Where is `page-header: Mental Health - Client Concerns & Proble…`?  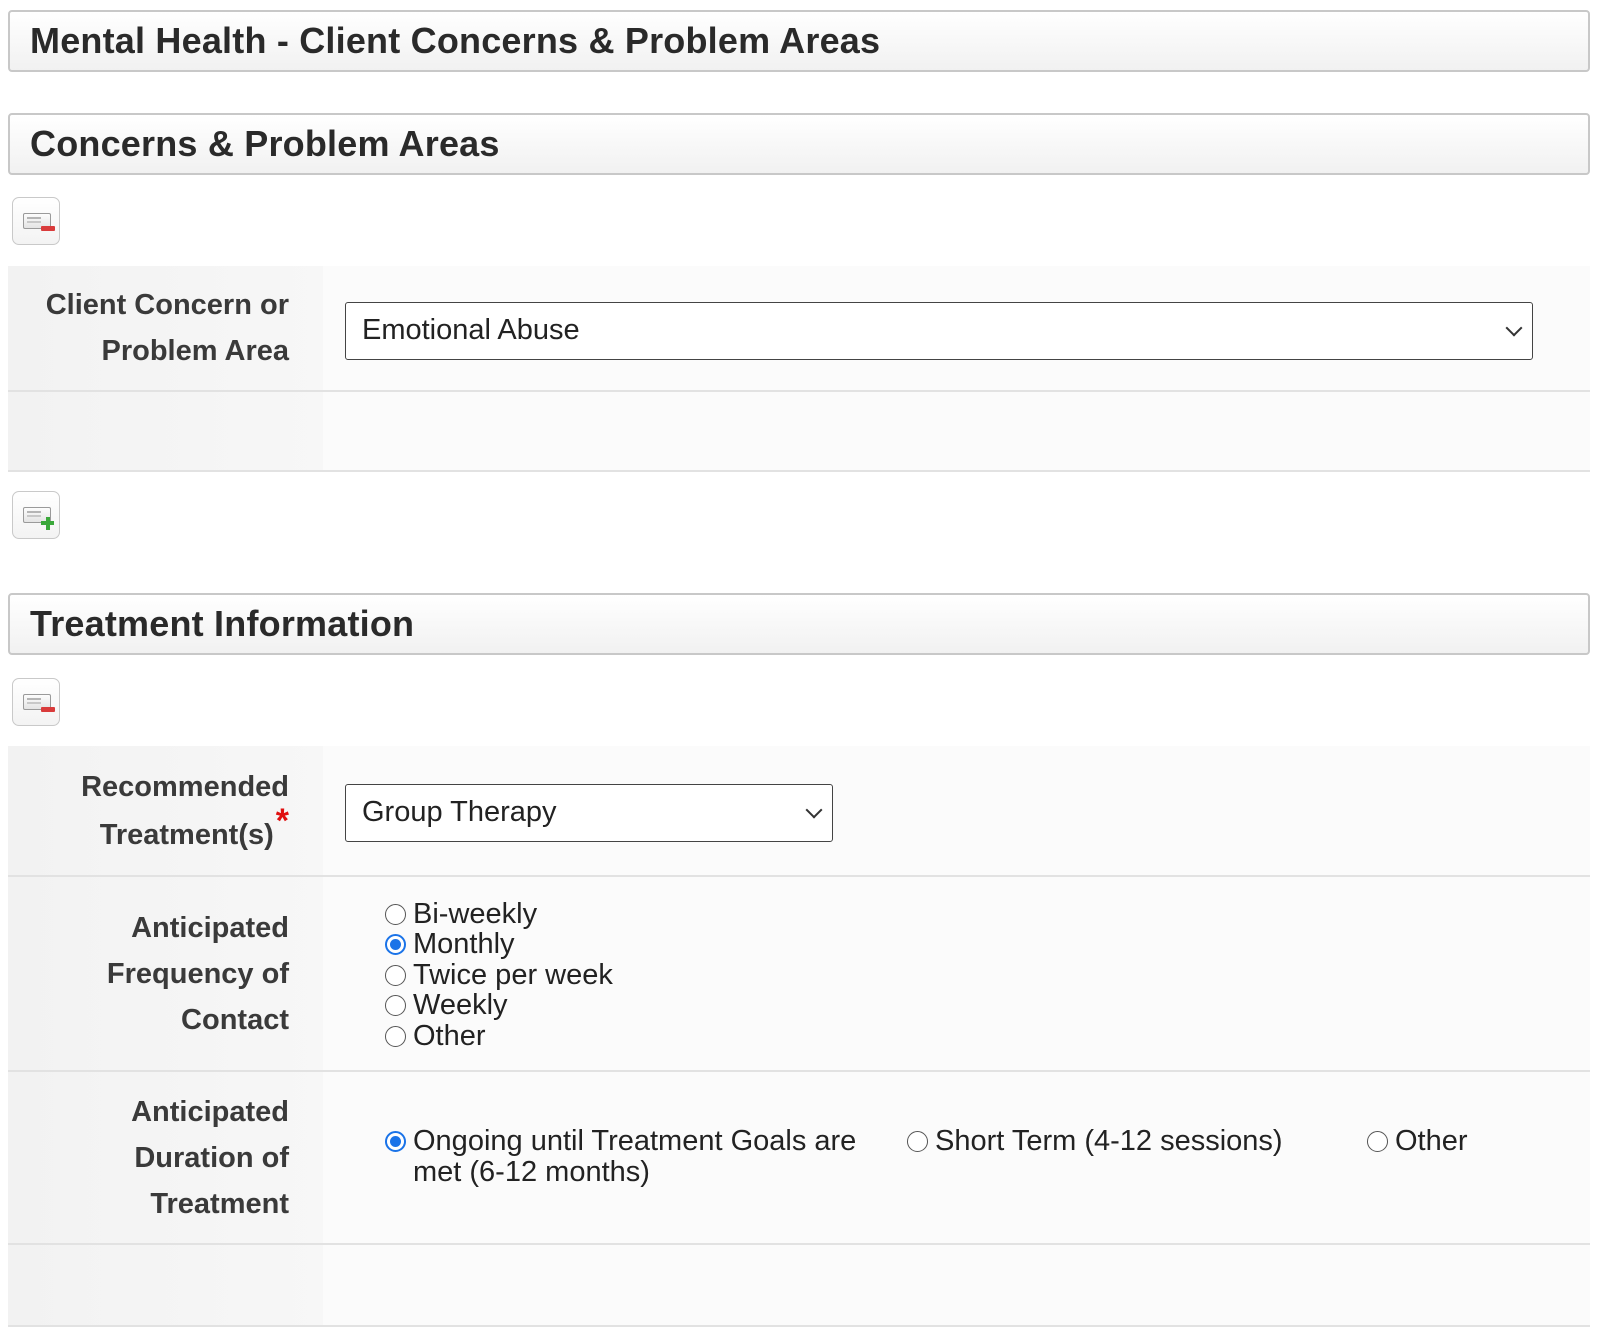 page-header: Mental Health - Client Concerns & Proble… is located at coordinates (799, 41).